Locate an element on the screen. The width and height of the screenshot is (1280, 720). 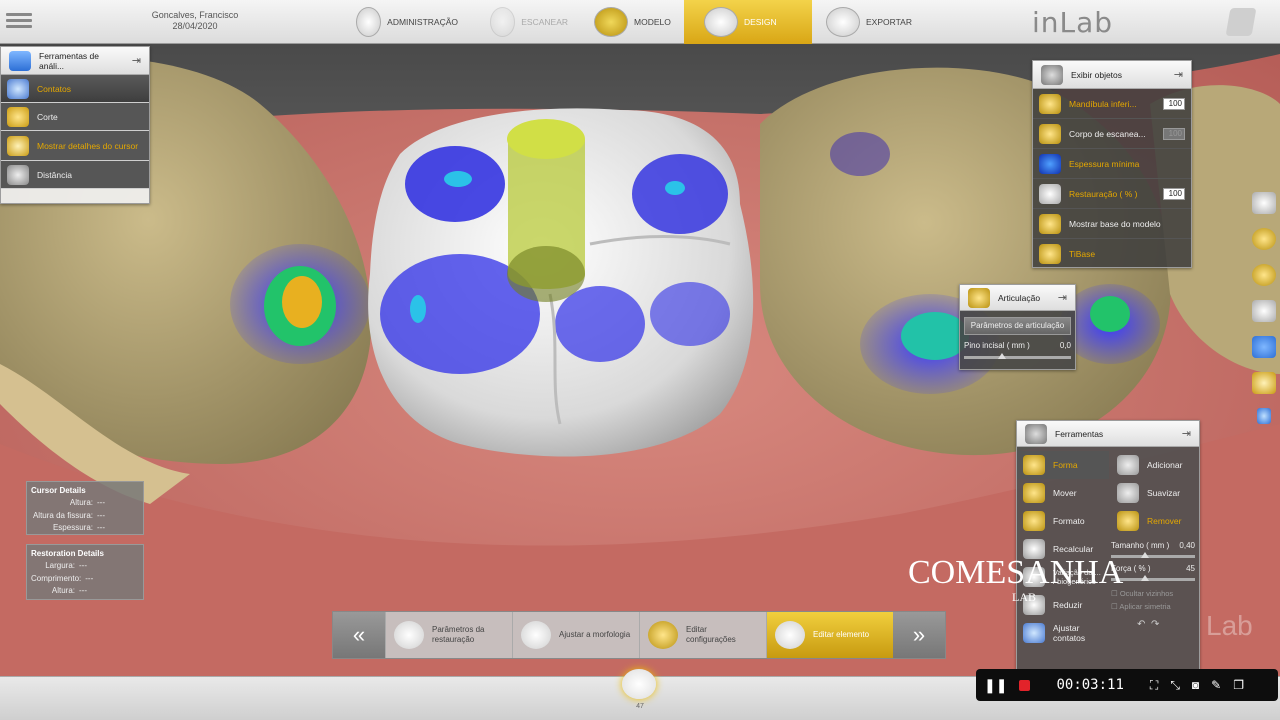
tool-suavizar: Suavizar is located at coordinates (1156, 493).